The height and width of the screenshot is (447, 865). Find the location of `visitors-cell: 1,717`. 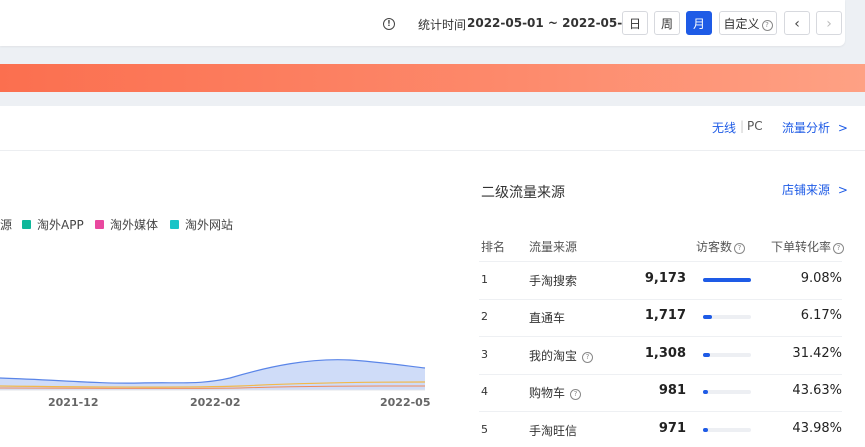

visitors-cell: 1,717 is located at coordinates (665, 316).